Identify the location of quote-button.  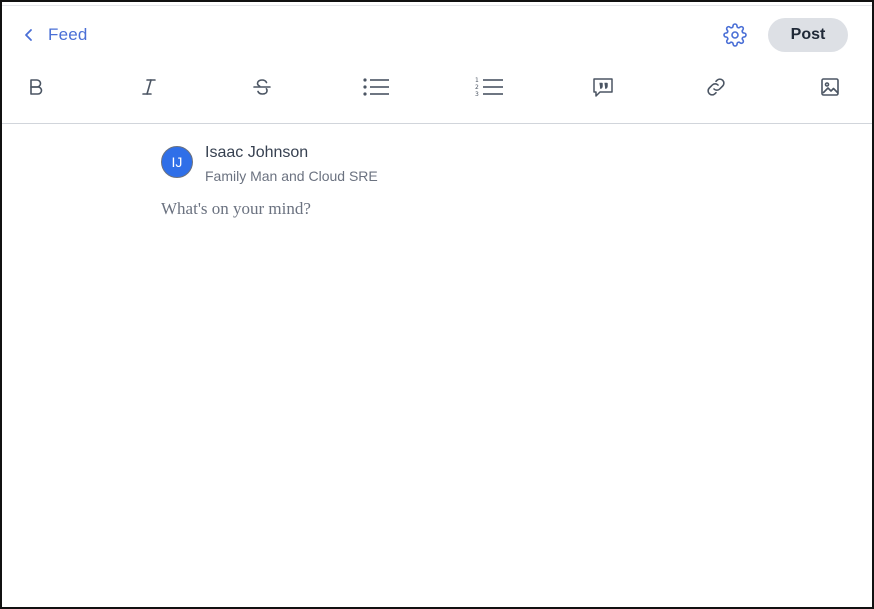
(603, 87).